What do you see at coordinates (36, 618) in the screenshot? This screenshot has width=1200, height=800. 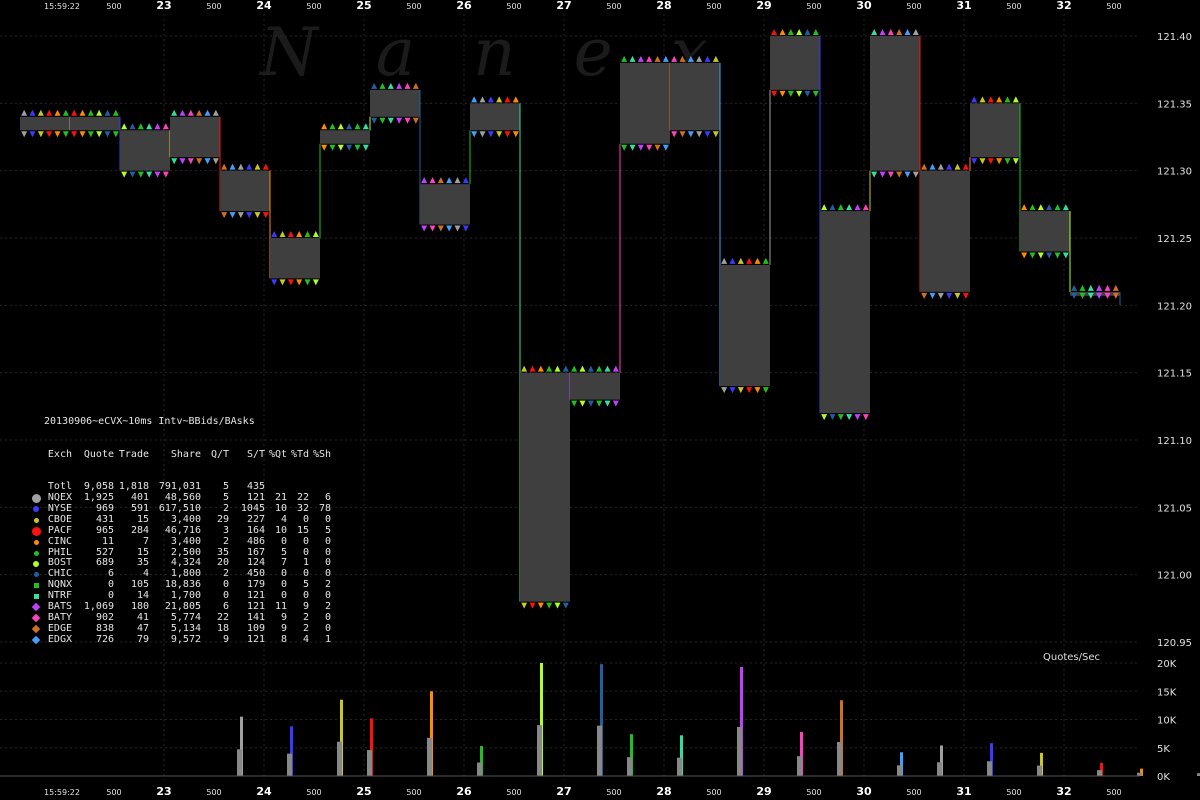 I see `baty-marker-icon` at bounding box center [36, 618].